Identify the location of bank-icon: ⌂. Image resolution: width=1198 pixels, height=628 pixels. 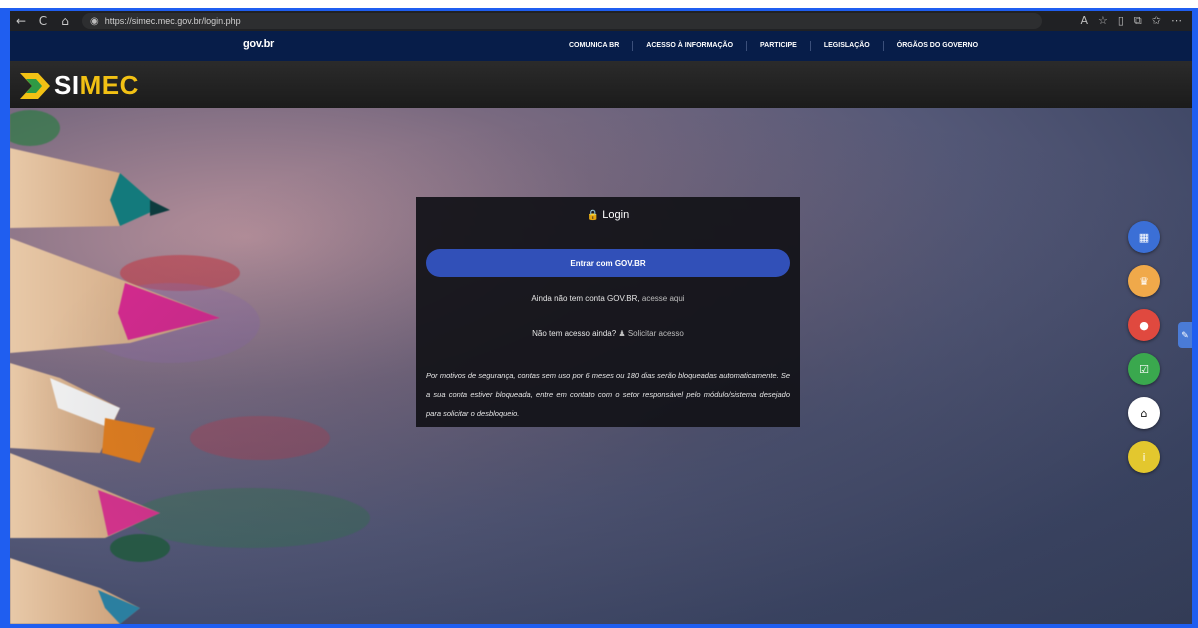
(1144, 413).